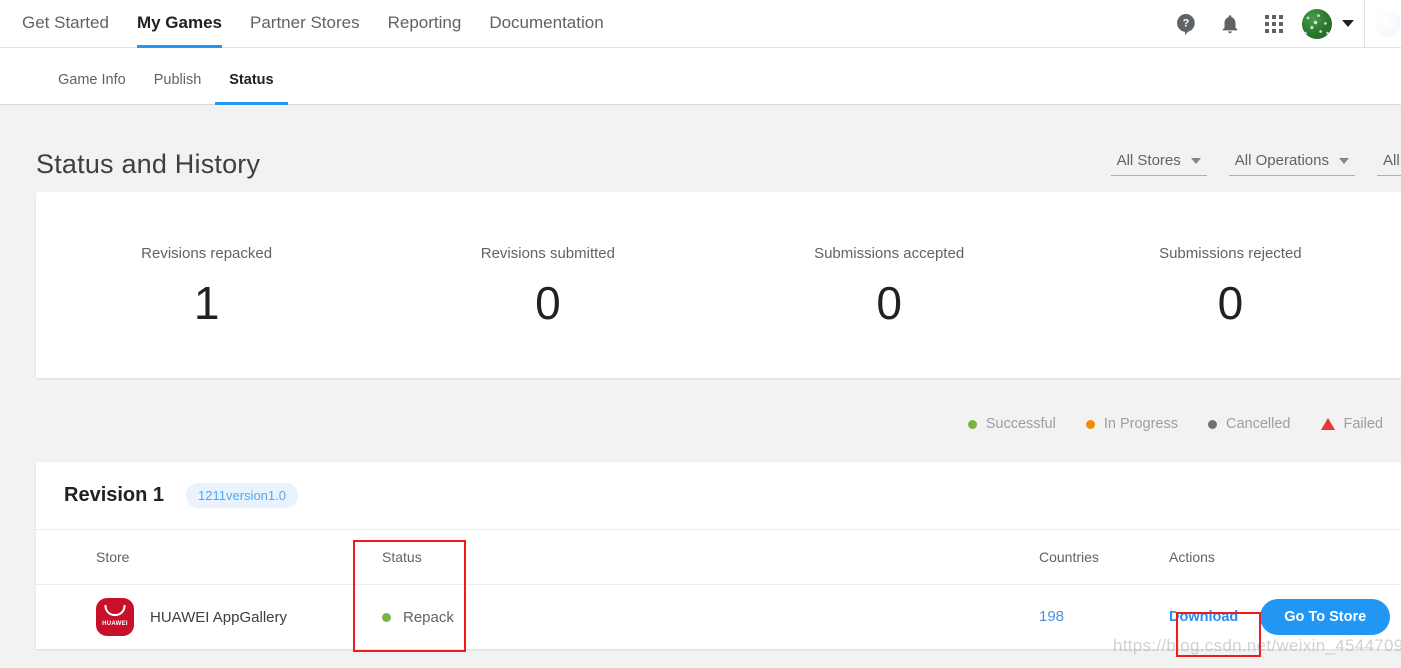 The image size is (1401, 668). I want to click on stat-revisions-submitted: Revisions submitted 0, so click(547, 285).